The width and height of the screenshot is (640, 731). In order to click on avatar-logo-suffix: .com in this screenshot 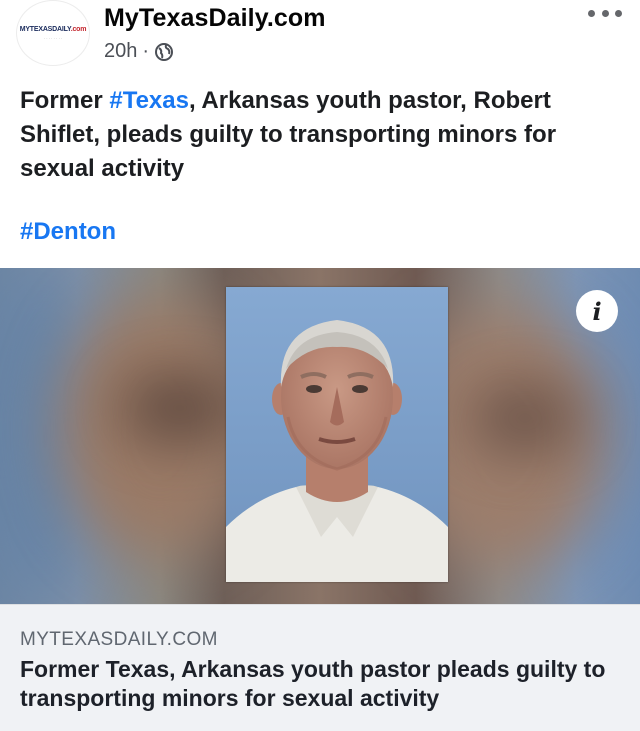, I will do `click(78, 29)`.